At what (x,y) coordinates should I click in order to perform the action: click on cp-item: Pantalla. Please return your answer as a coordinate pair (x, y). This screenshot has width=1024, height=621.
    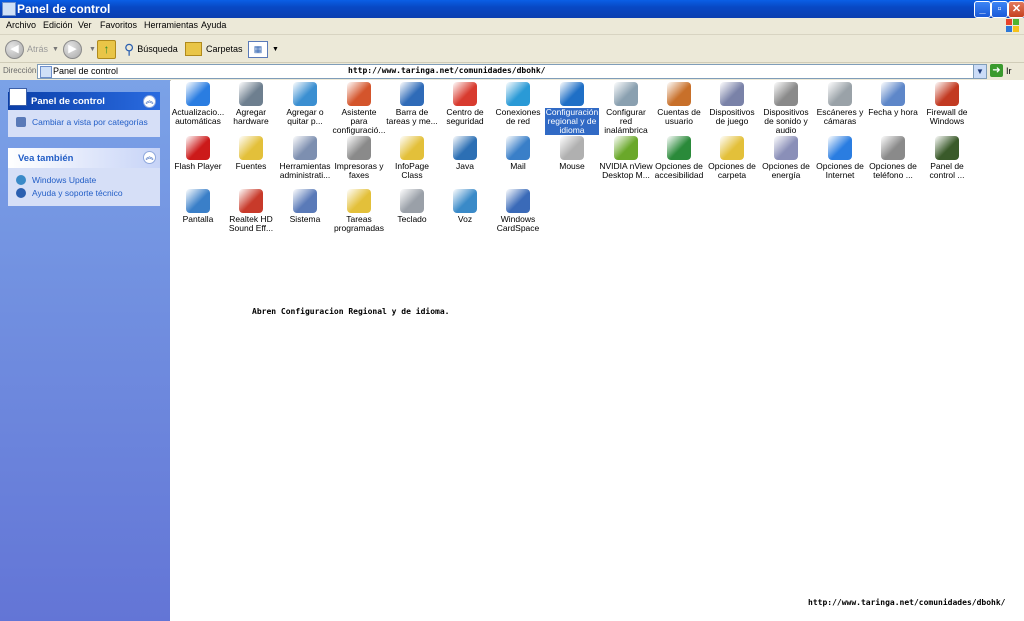
    Looking at the image, I should click on (198, 206).